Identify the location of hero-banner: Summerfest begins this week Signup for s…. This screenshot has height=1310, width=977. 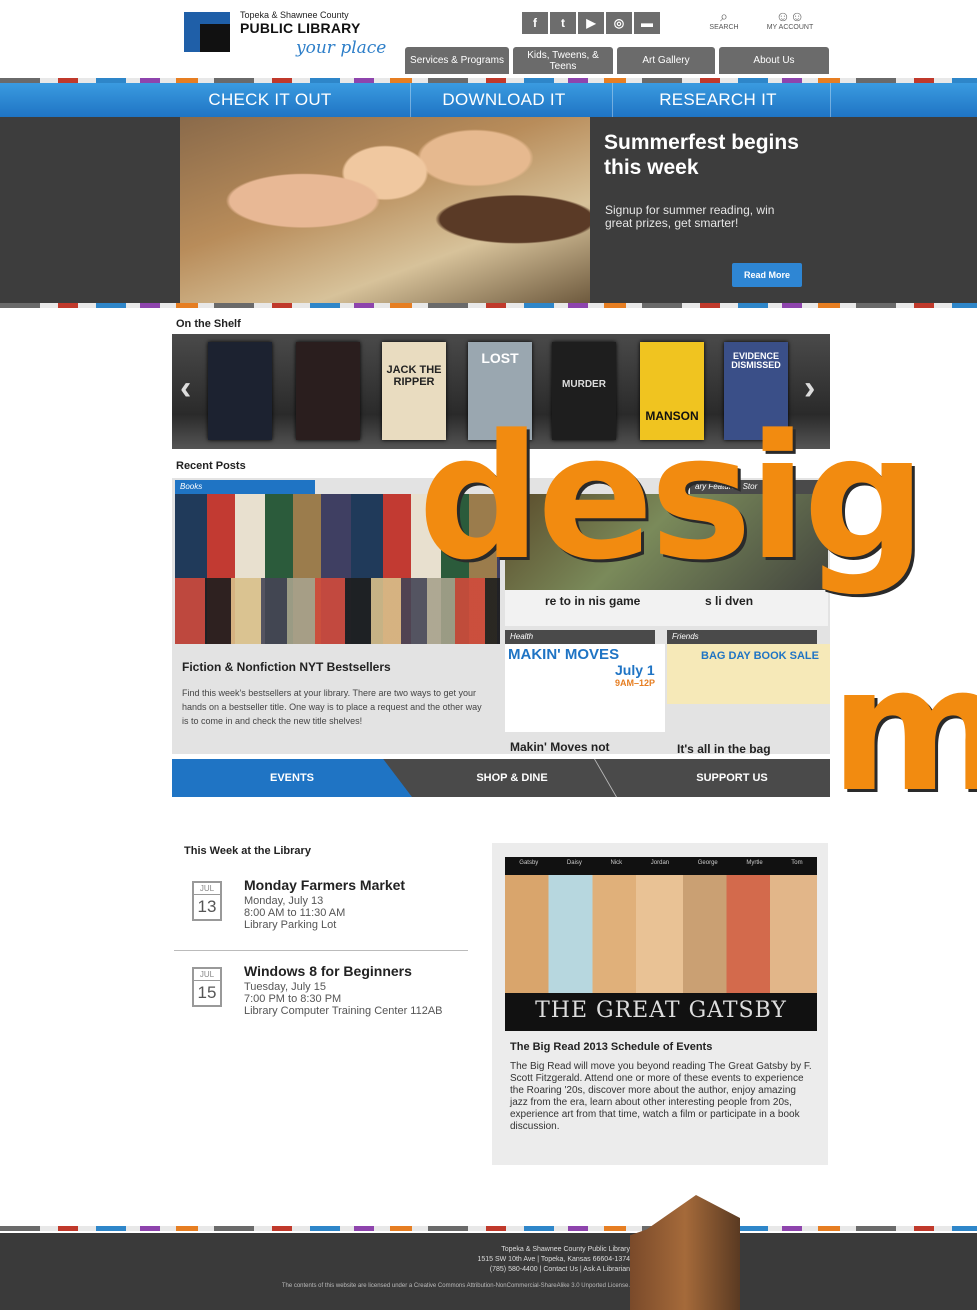
(488, 210).